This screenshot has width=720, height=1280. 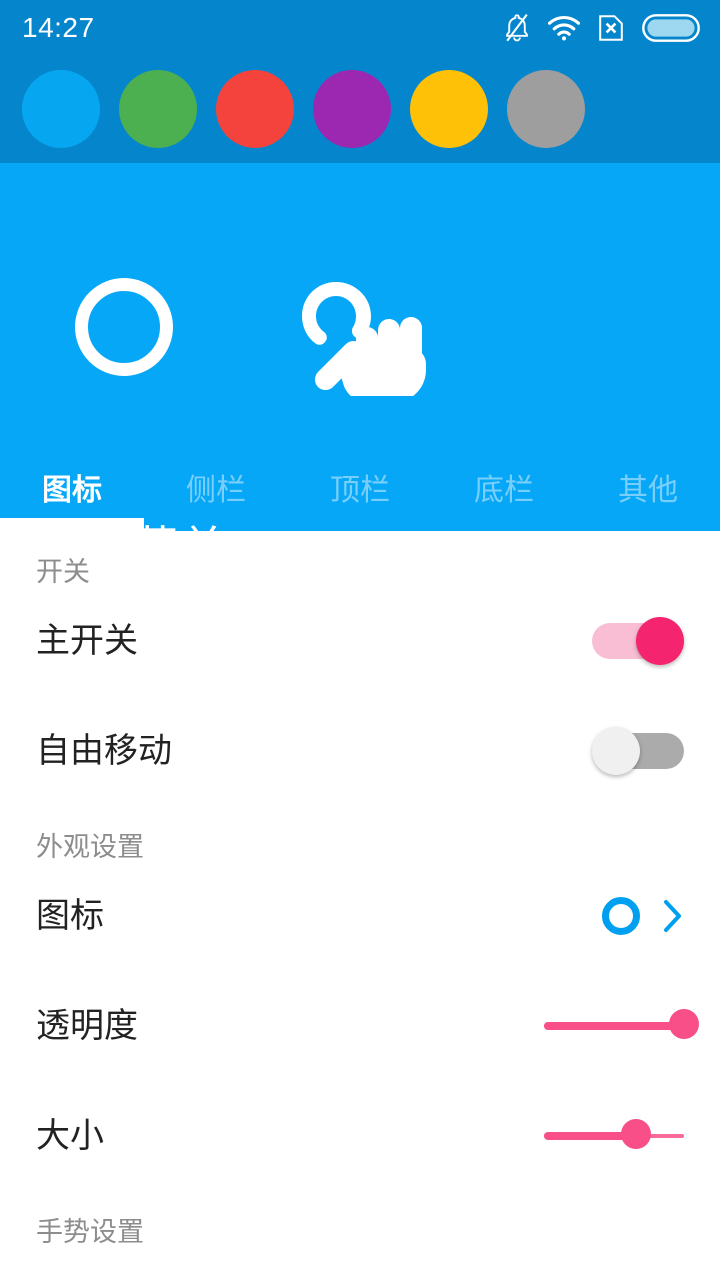 I want to click on section-header-gesture: 手势设置, so click(x=90, y=1232).